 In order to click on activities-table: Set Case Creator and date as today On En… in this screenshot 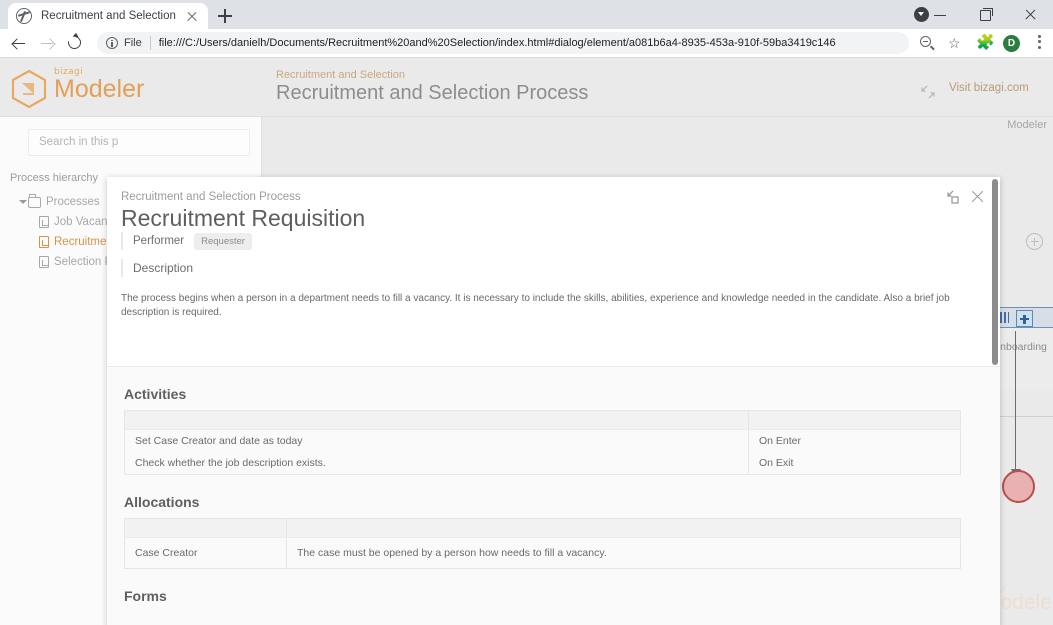, I will do `click(542, 442)`.